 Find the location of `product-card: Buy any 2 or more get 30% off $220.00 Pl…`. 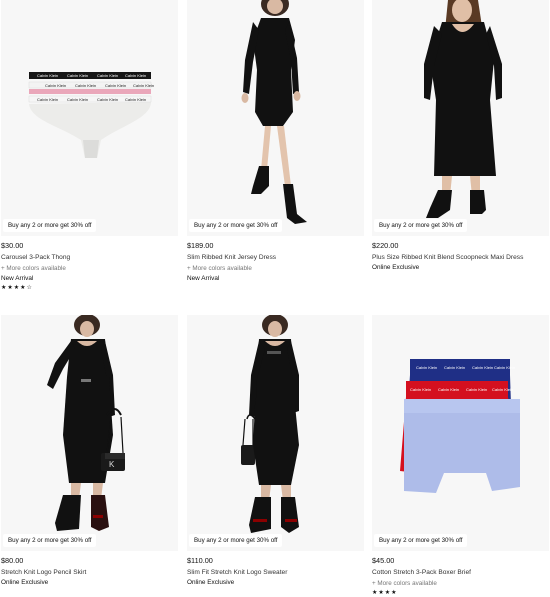

product-card: Buy any 2 or more get 30% off $220.00 Pl… is located at coordinates (460, 136).